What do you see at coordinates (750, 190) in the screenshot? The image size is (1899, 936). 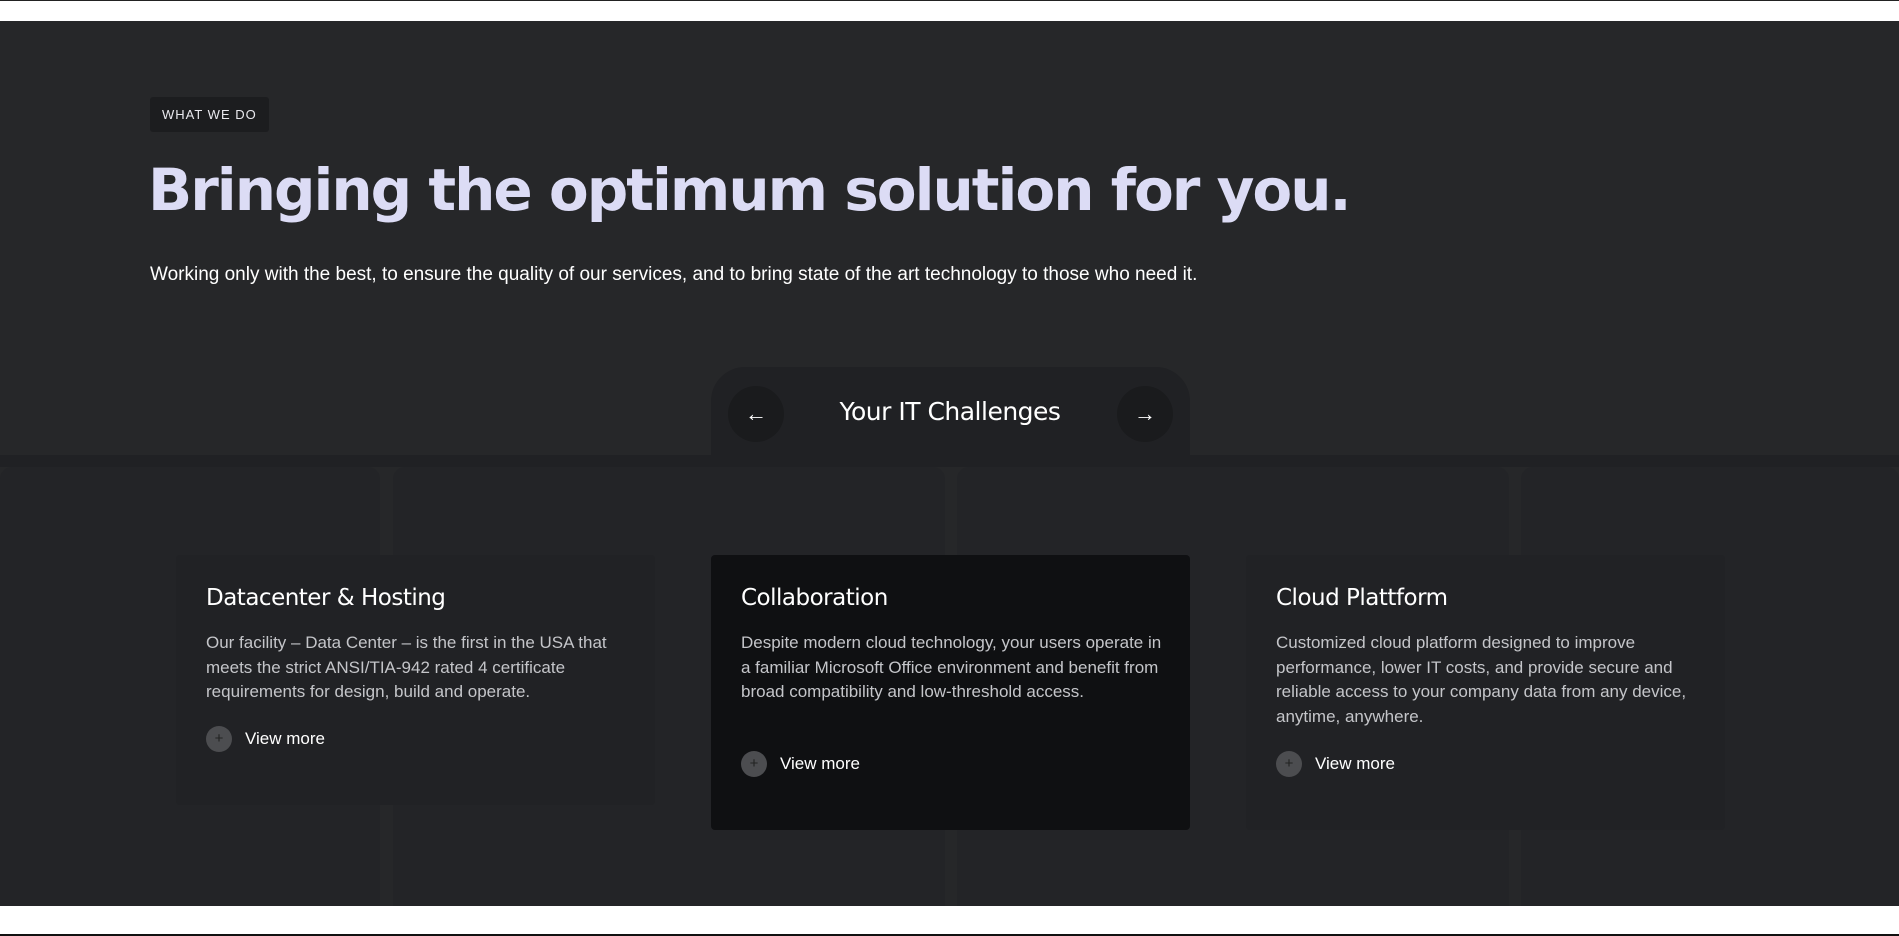 I see `section-headline: Bringing the optimum solution for you.` at bounding box center [750, 190].